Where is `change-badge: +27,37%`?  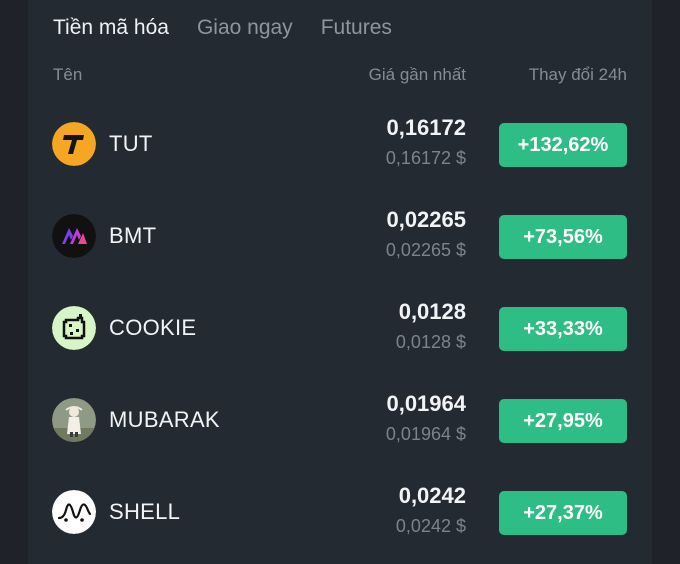 change-badge: +27,37% is located at coordinates (563, 513).